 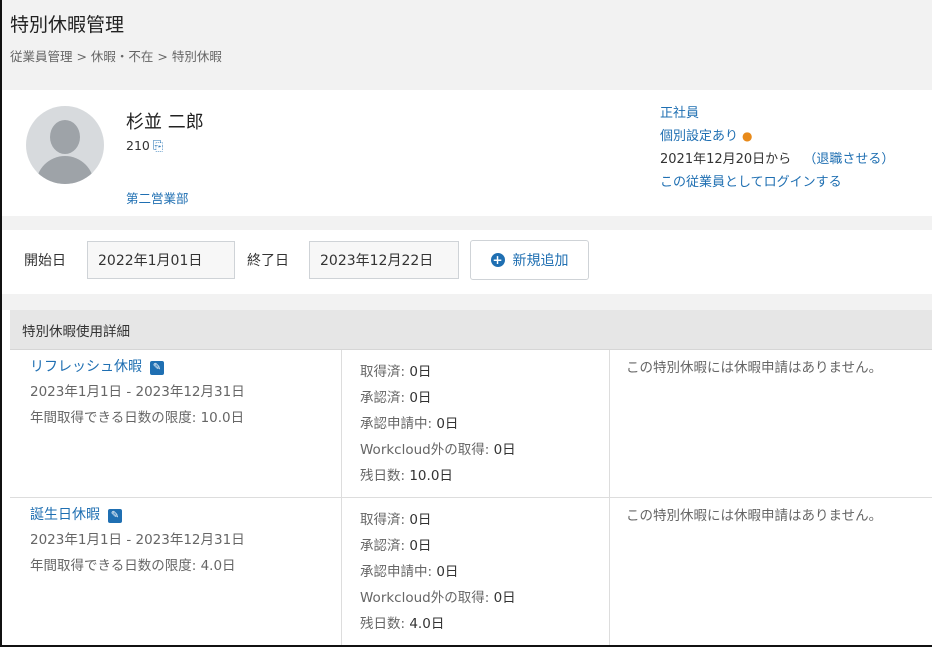 What do you see at coordinates (45, 261) in the screenshot?
I see `start-date-label: 開始日` at bounding box center [45, 261].